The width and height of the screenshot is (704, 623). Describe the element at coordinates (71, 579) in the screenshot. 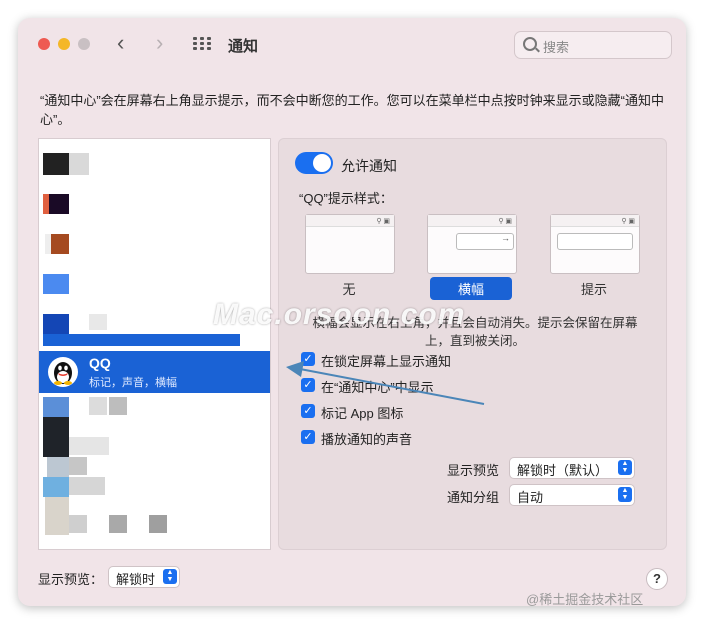

I see `bottom-preview-label: 显示预览：` at that location.